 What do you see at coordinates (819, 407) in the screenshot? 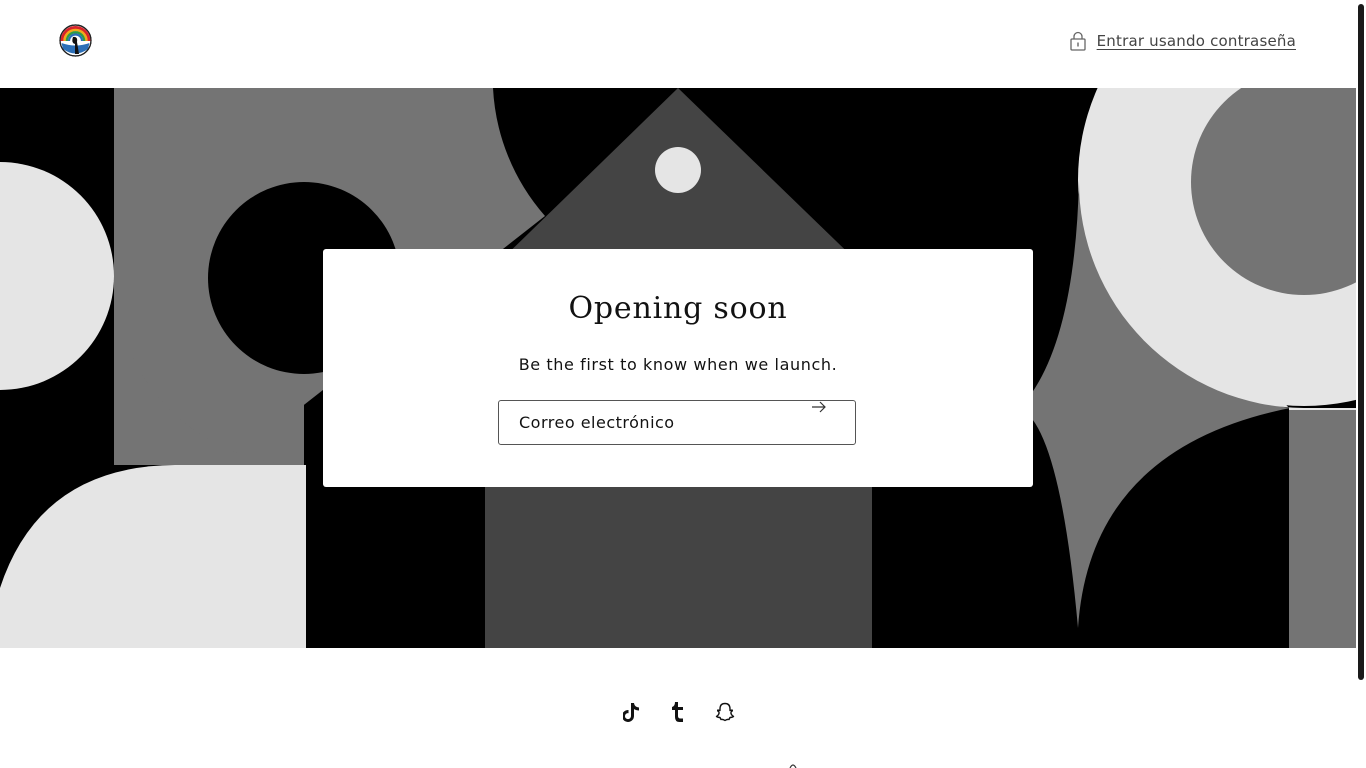
I see `arrow-right-icon` at bounding box center [819, 407].